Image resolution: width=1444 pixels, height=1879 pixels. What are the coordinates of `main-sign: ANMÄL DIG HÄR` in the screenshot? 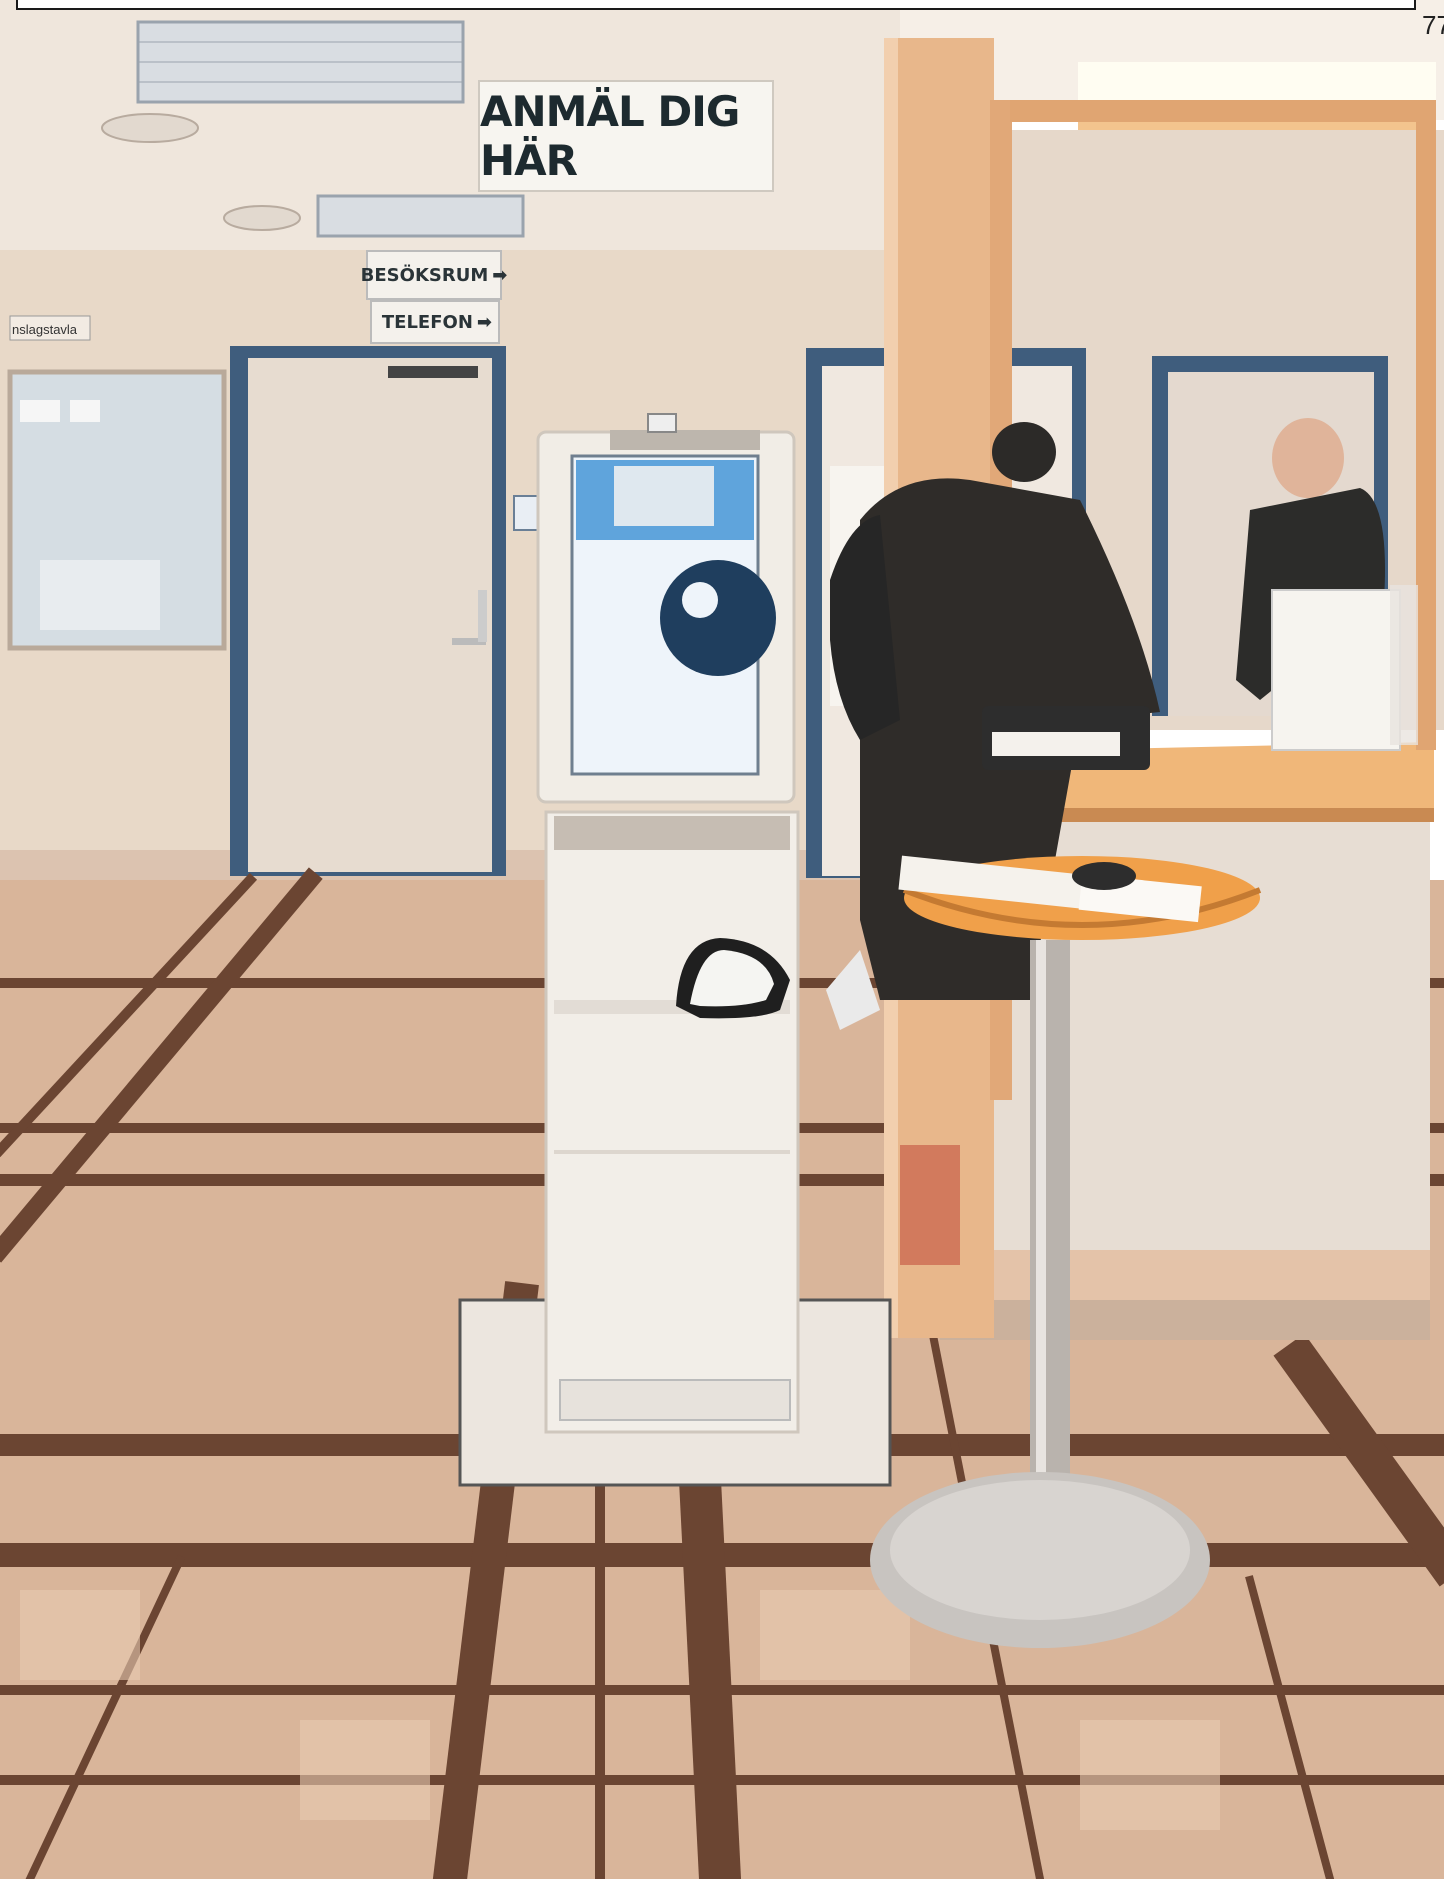 It's located at (626, 136).